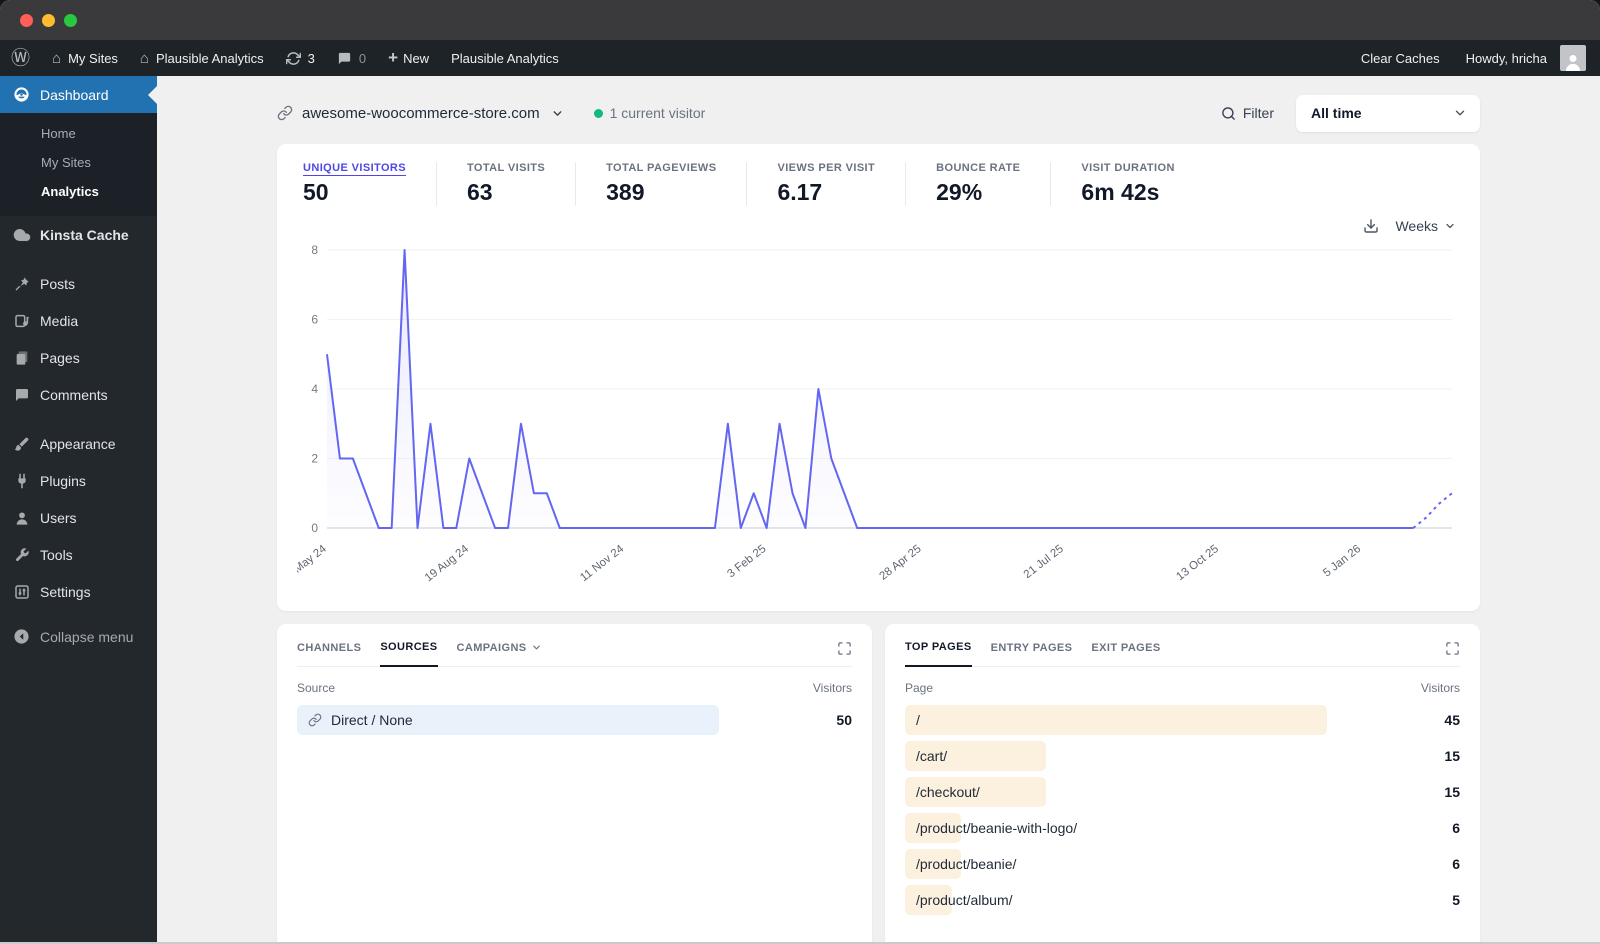  I want to click on link-icon, so click(285, 113).